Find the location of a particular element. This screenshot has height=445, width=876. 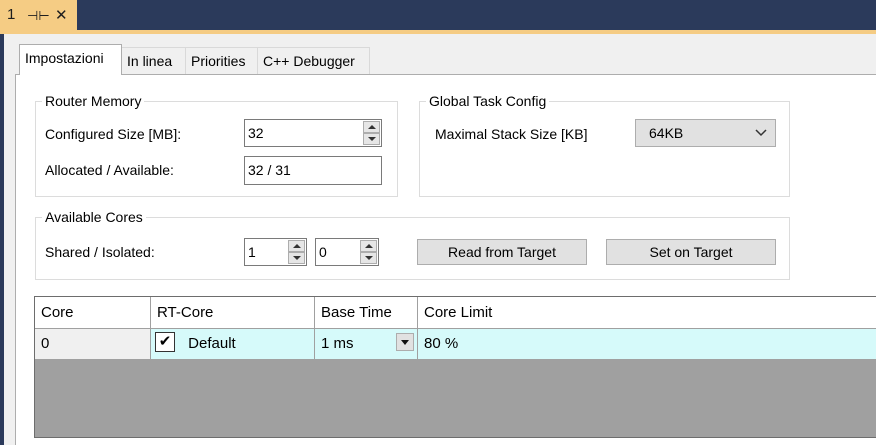

checkbox-checked-icon: ✔ is located at coordinates (165, 342).